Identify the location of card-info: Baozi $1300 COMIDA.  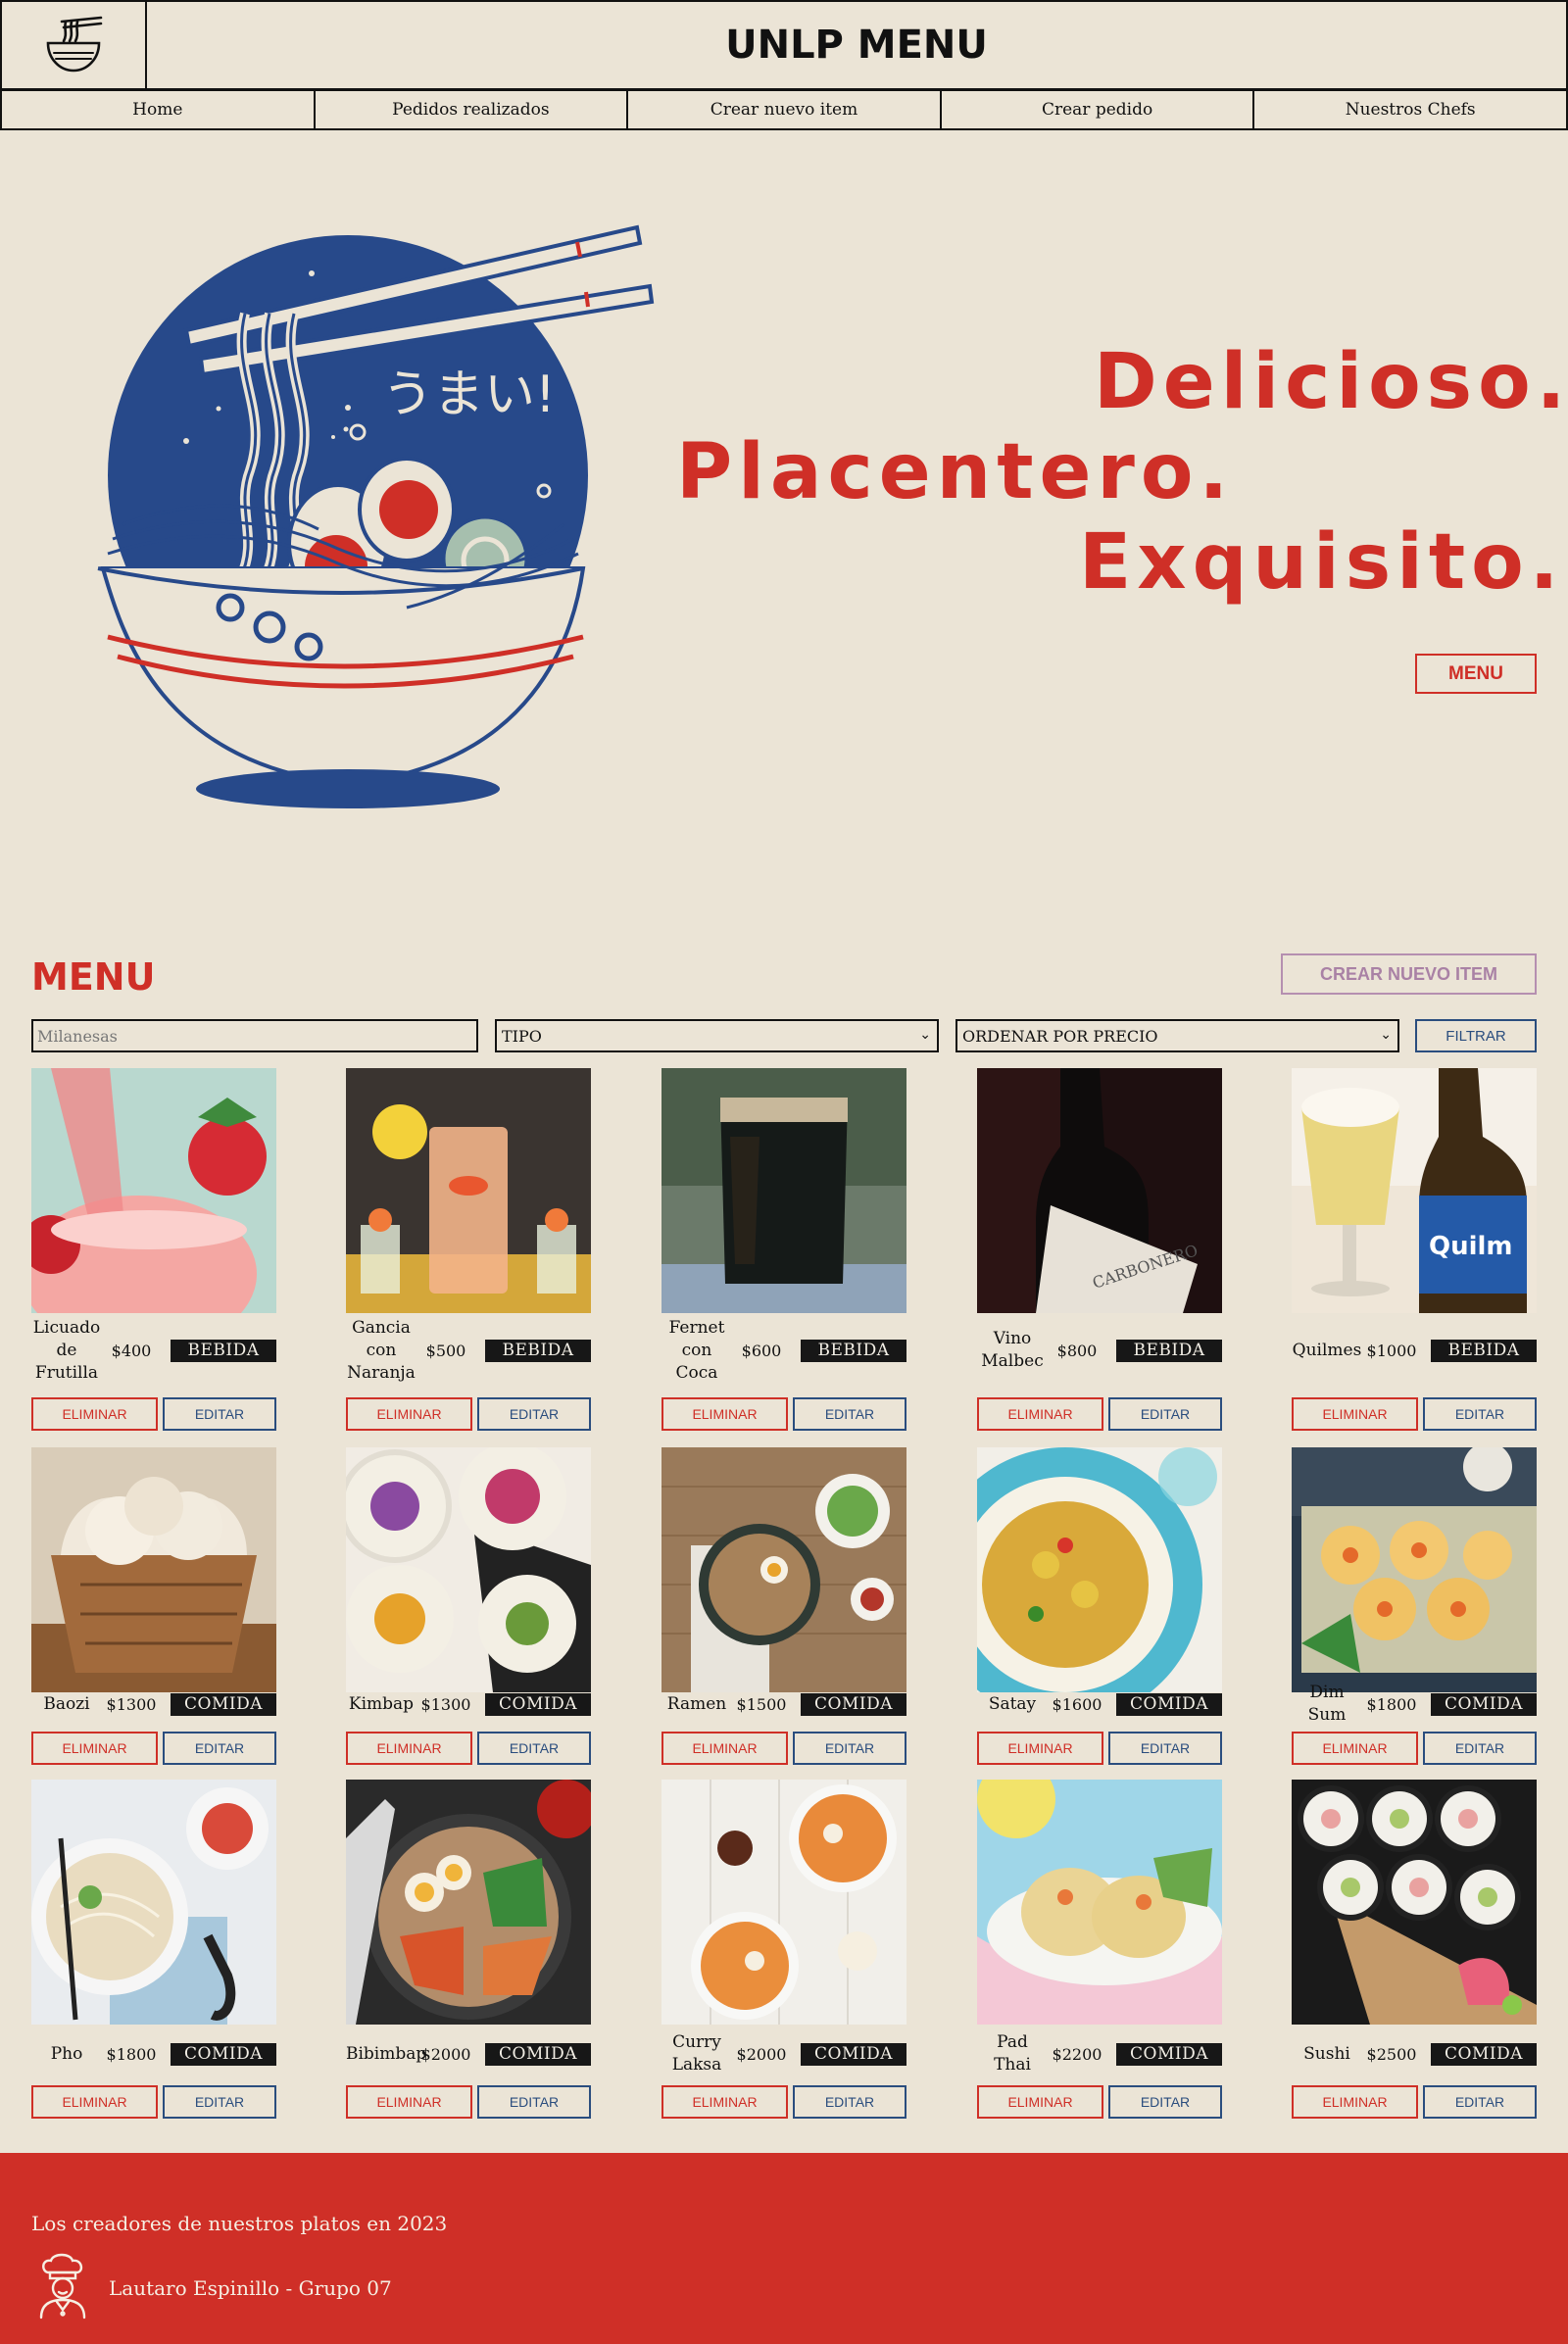
(153, 1704).